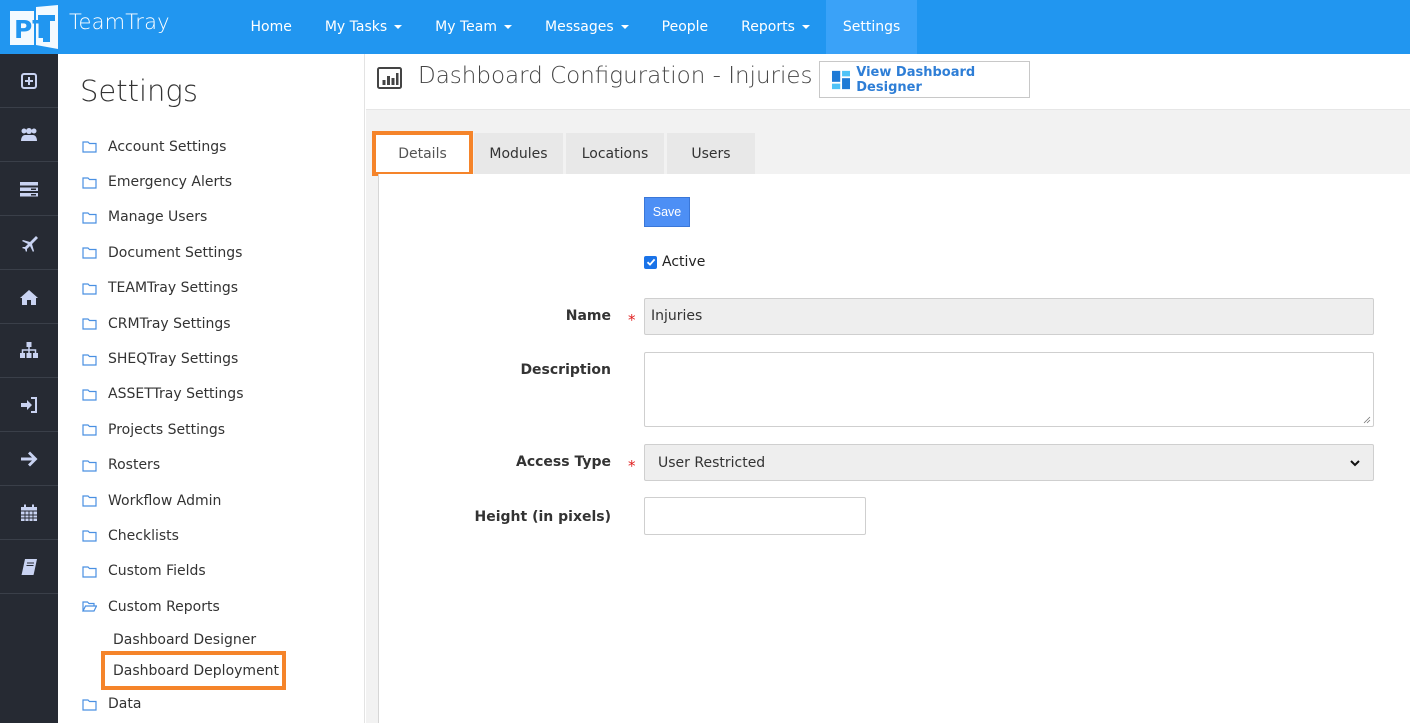 The height and width of the screenshot is (723, 1410). I want to click on sitemap-icon, so click(29, 349).